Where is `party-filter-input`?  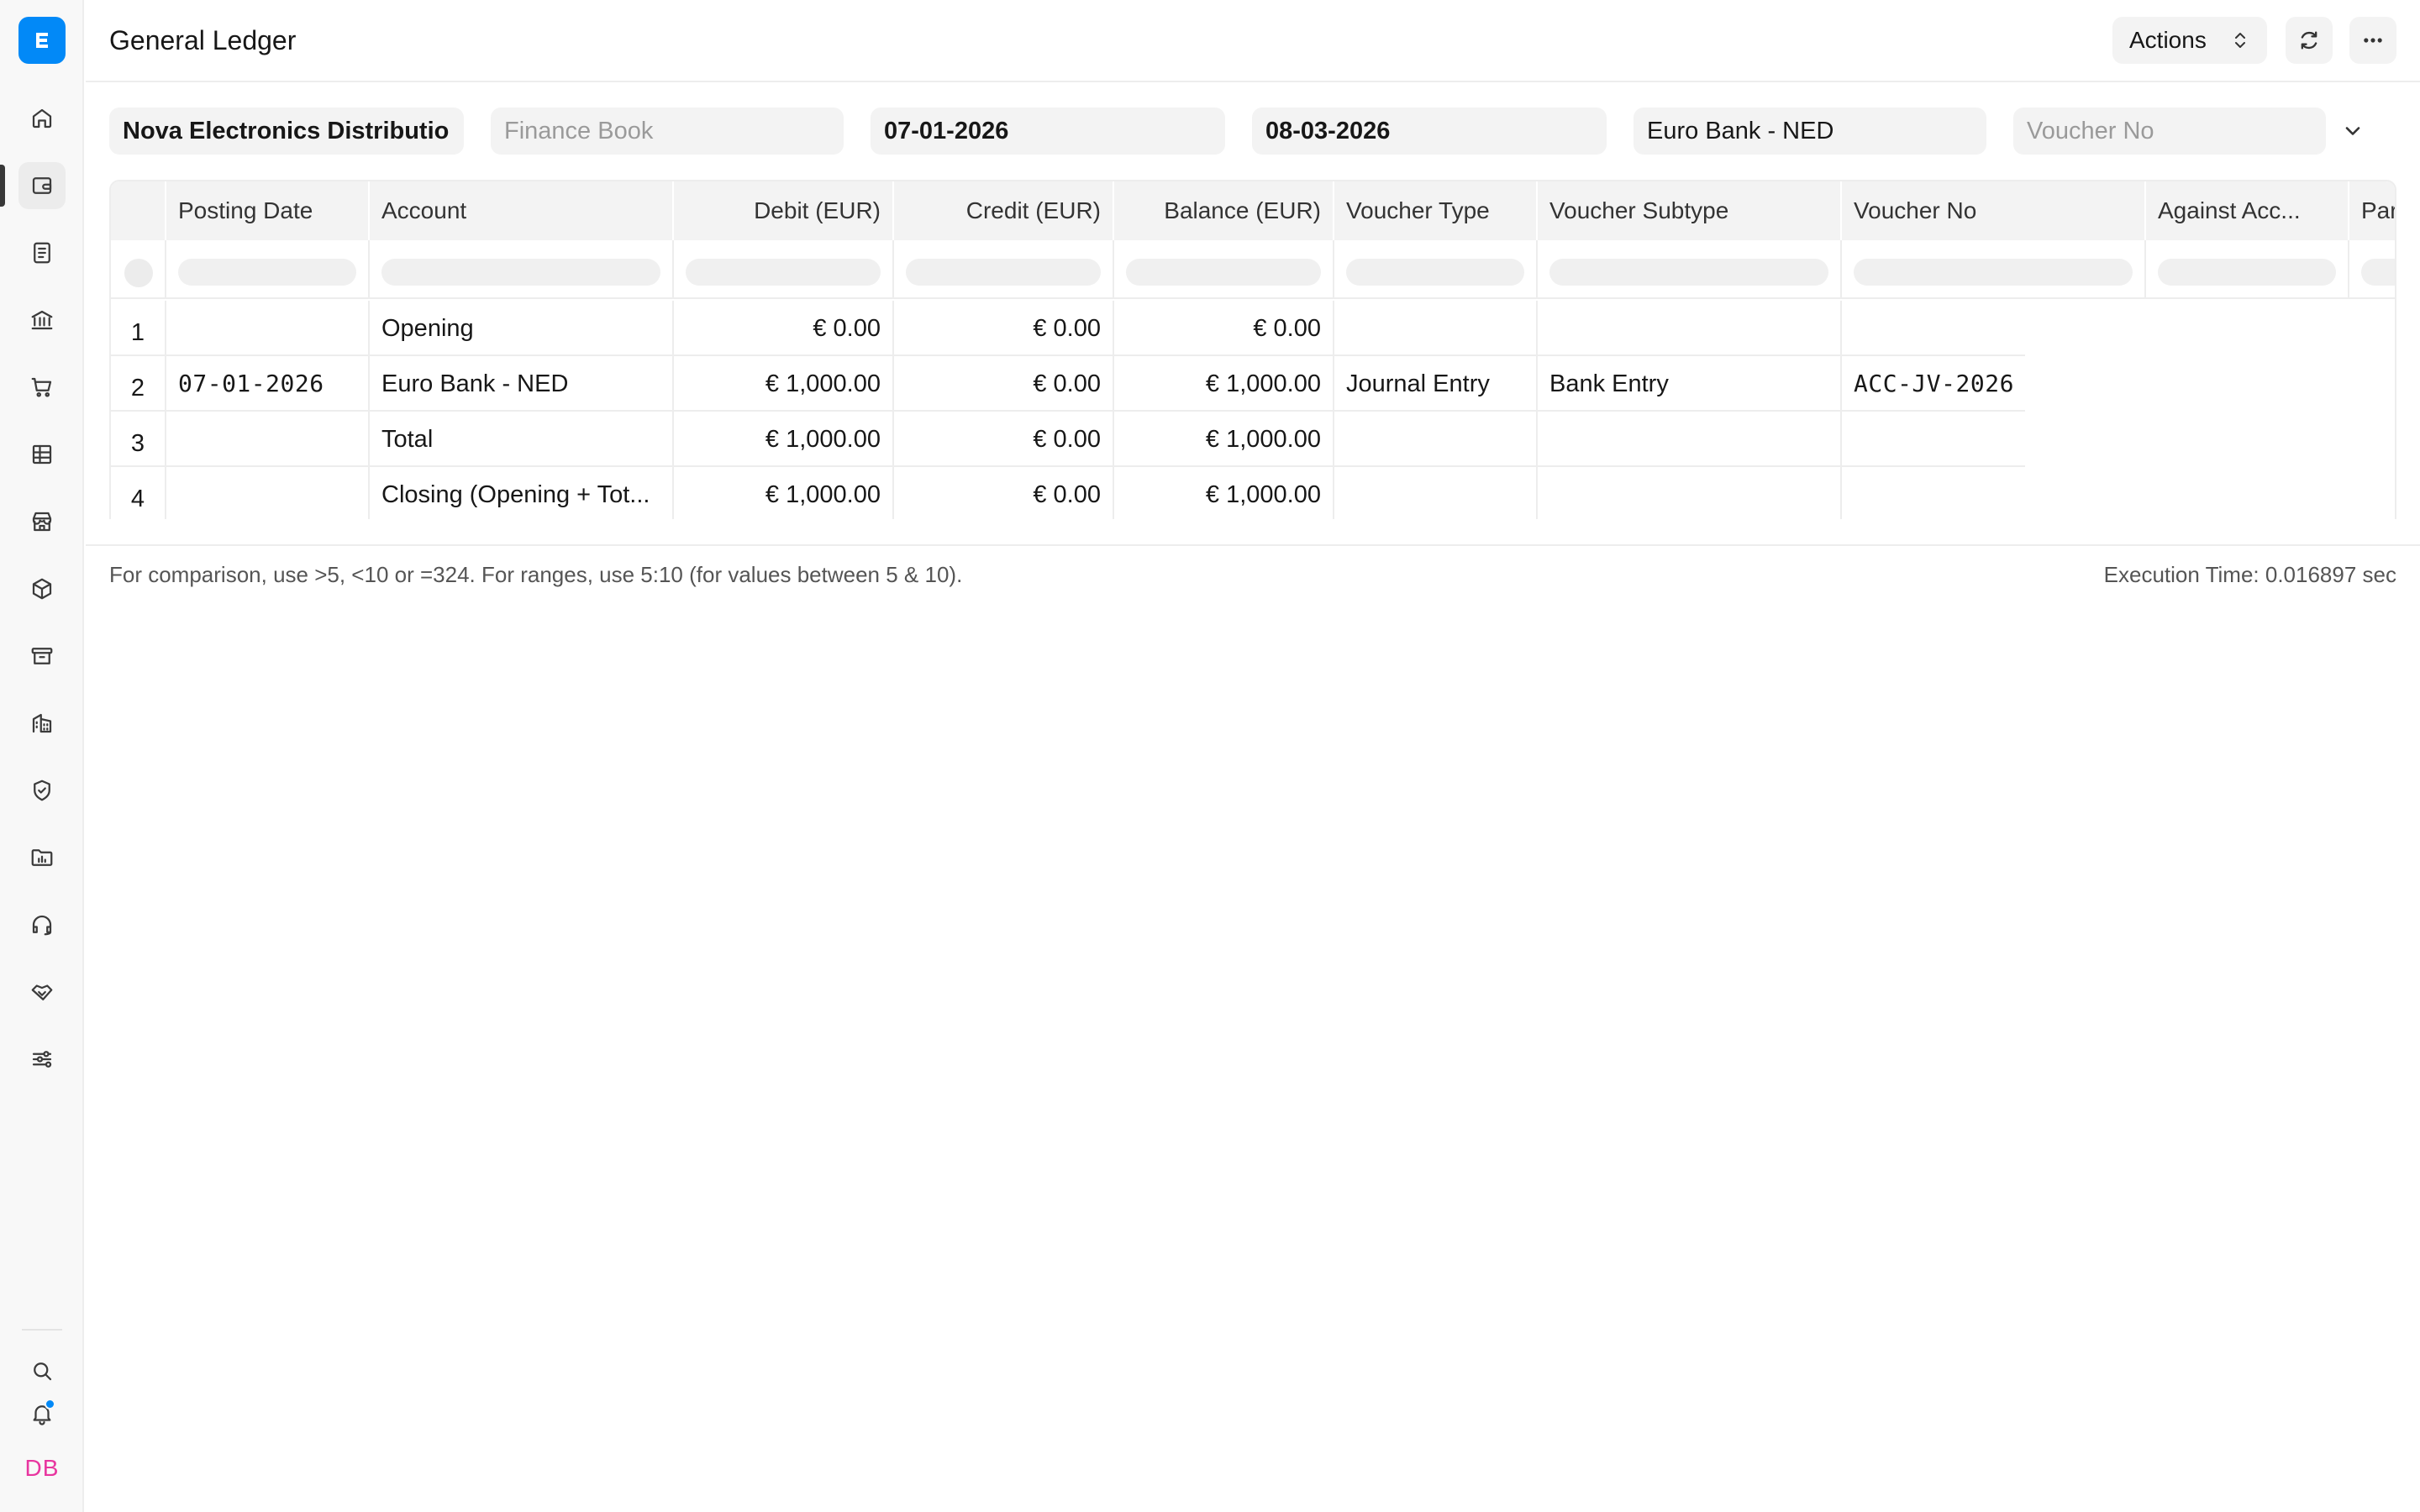
party-filter-input is located at coordinates (2378, 272).